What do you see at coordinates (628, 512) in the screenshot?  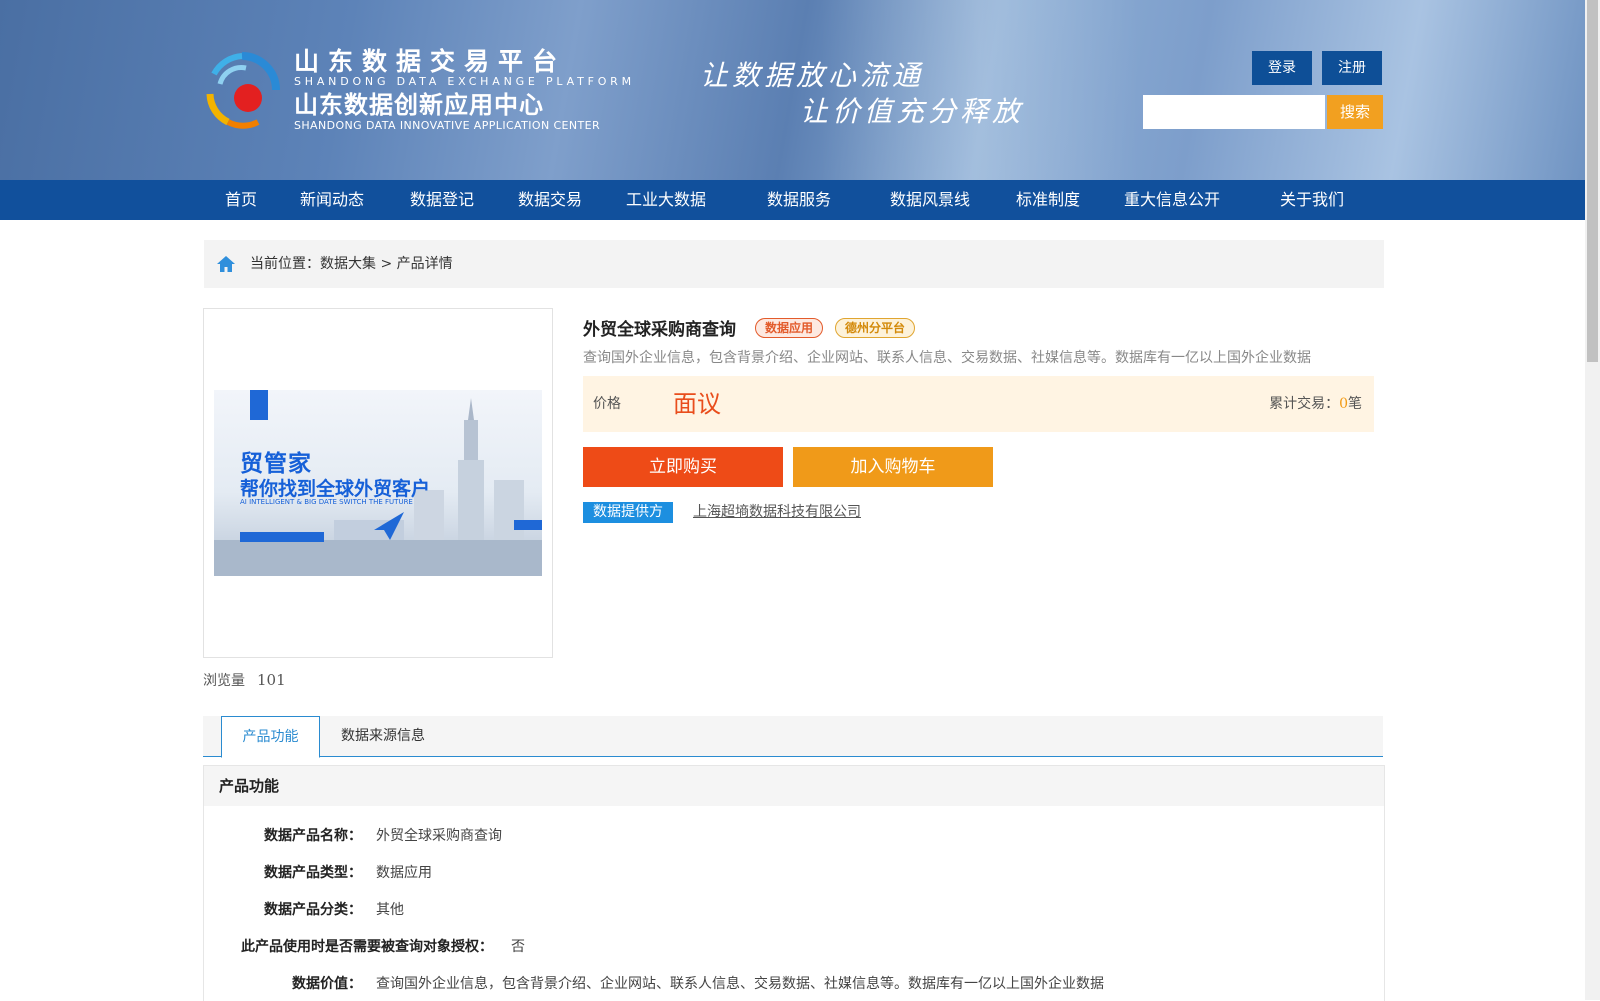 I see `provider-label: 数据提供方` at bounding box center [628, 512].